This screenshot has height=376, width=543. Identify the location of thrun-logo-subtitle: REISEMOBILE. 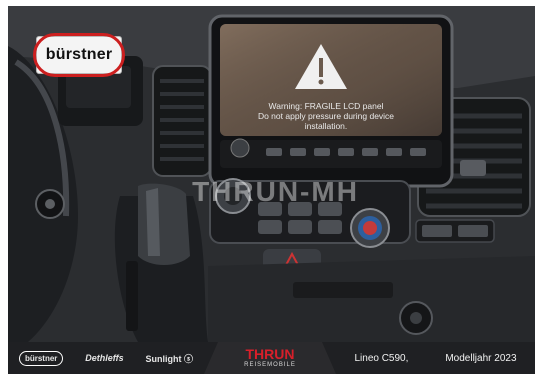
(270, 365).